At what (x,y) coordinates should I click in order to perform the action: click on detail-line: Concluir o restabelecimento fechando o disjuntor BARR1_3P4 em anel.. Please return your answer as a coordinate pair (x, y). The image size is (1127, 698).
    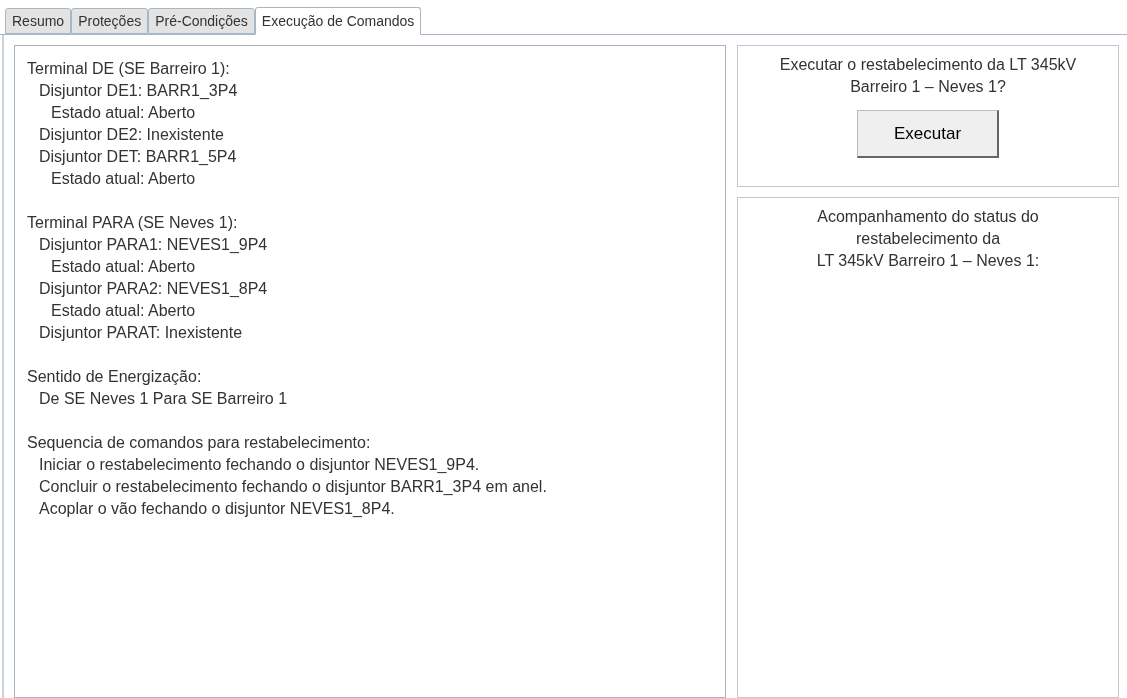
    Looking at the image, I should click on (293, 487).